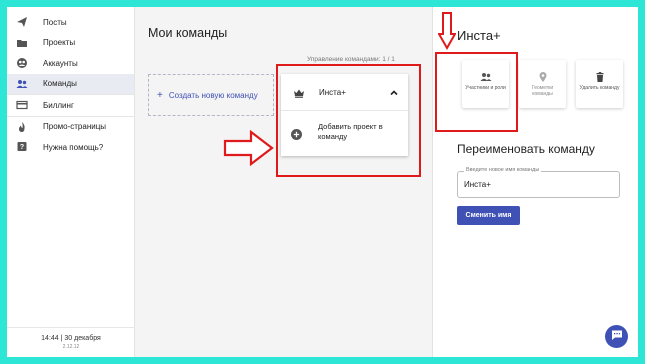 Image resolution: width=645 pixels, height=364 pixels. I want to click on flame-icon, so click(22, 127).